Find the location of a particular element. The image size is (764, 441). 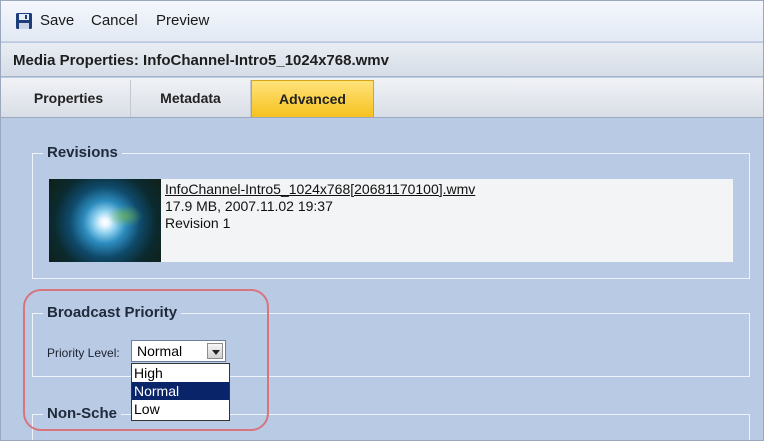

cancel-button: Cancel is located at coordinates (114, 20).